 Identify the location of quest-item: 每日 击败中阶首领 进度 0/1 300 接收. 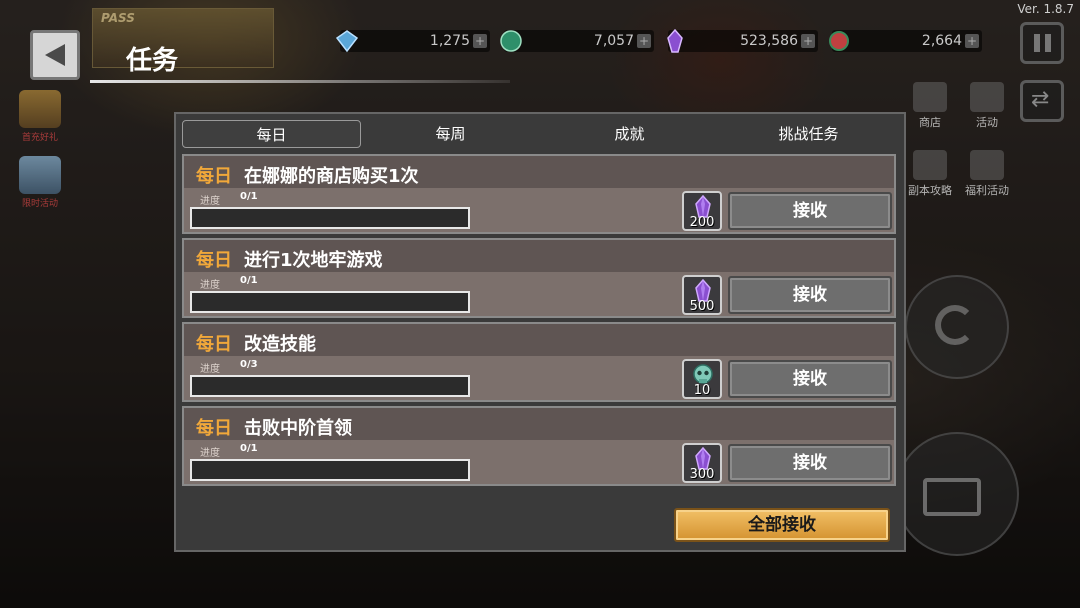
(539, 446).